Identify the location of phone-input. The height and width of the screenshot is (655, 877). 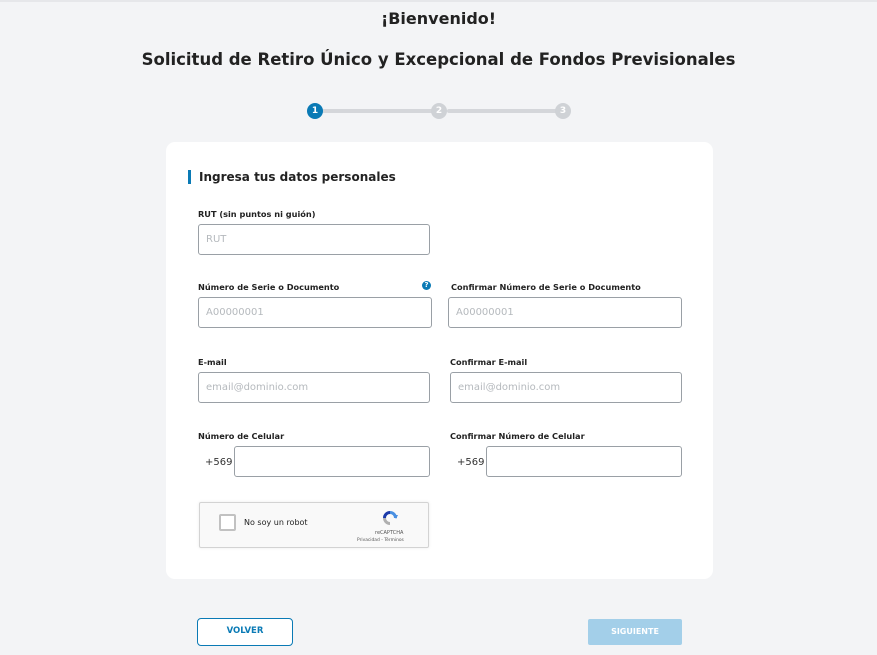
(332, 461).